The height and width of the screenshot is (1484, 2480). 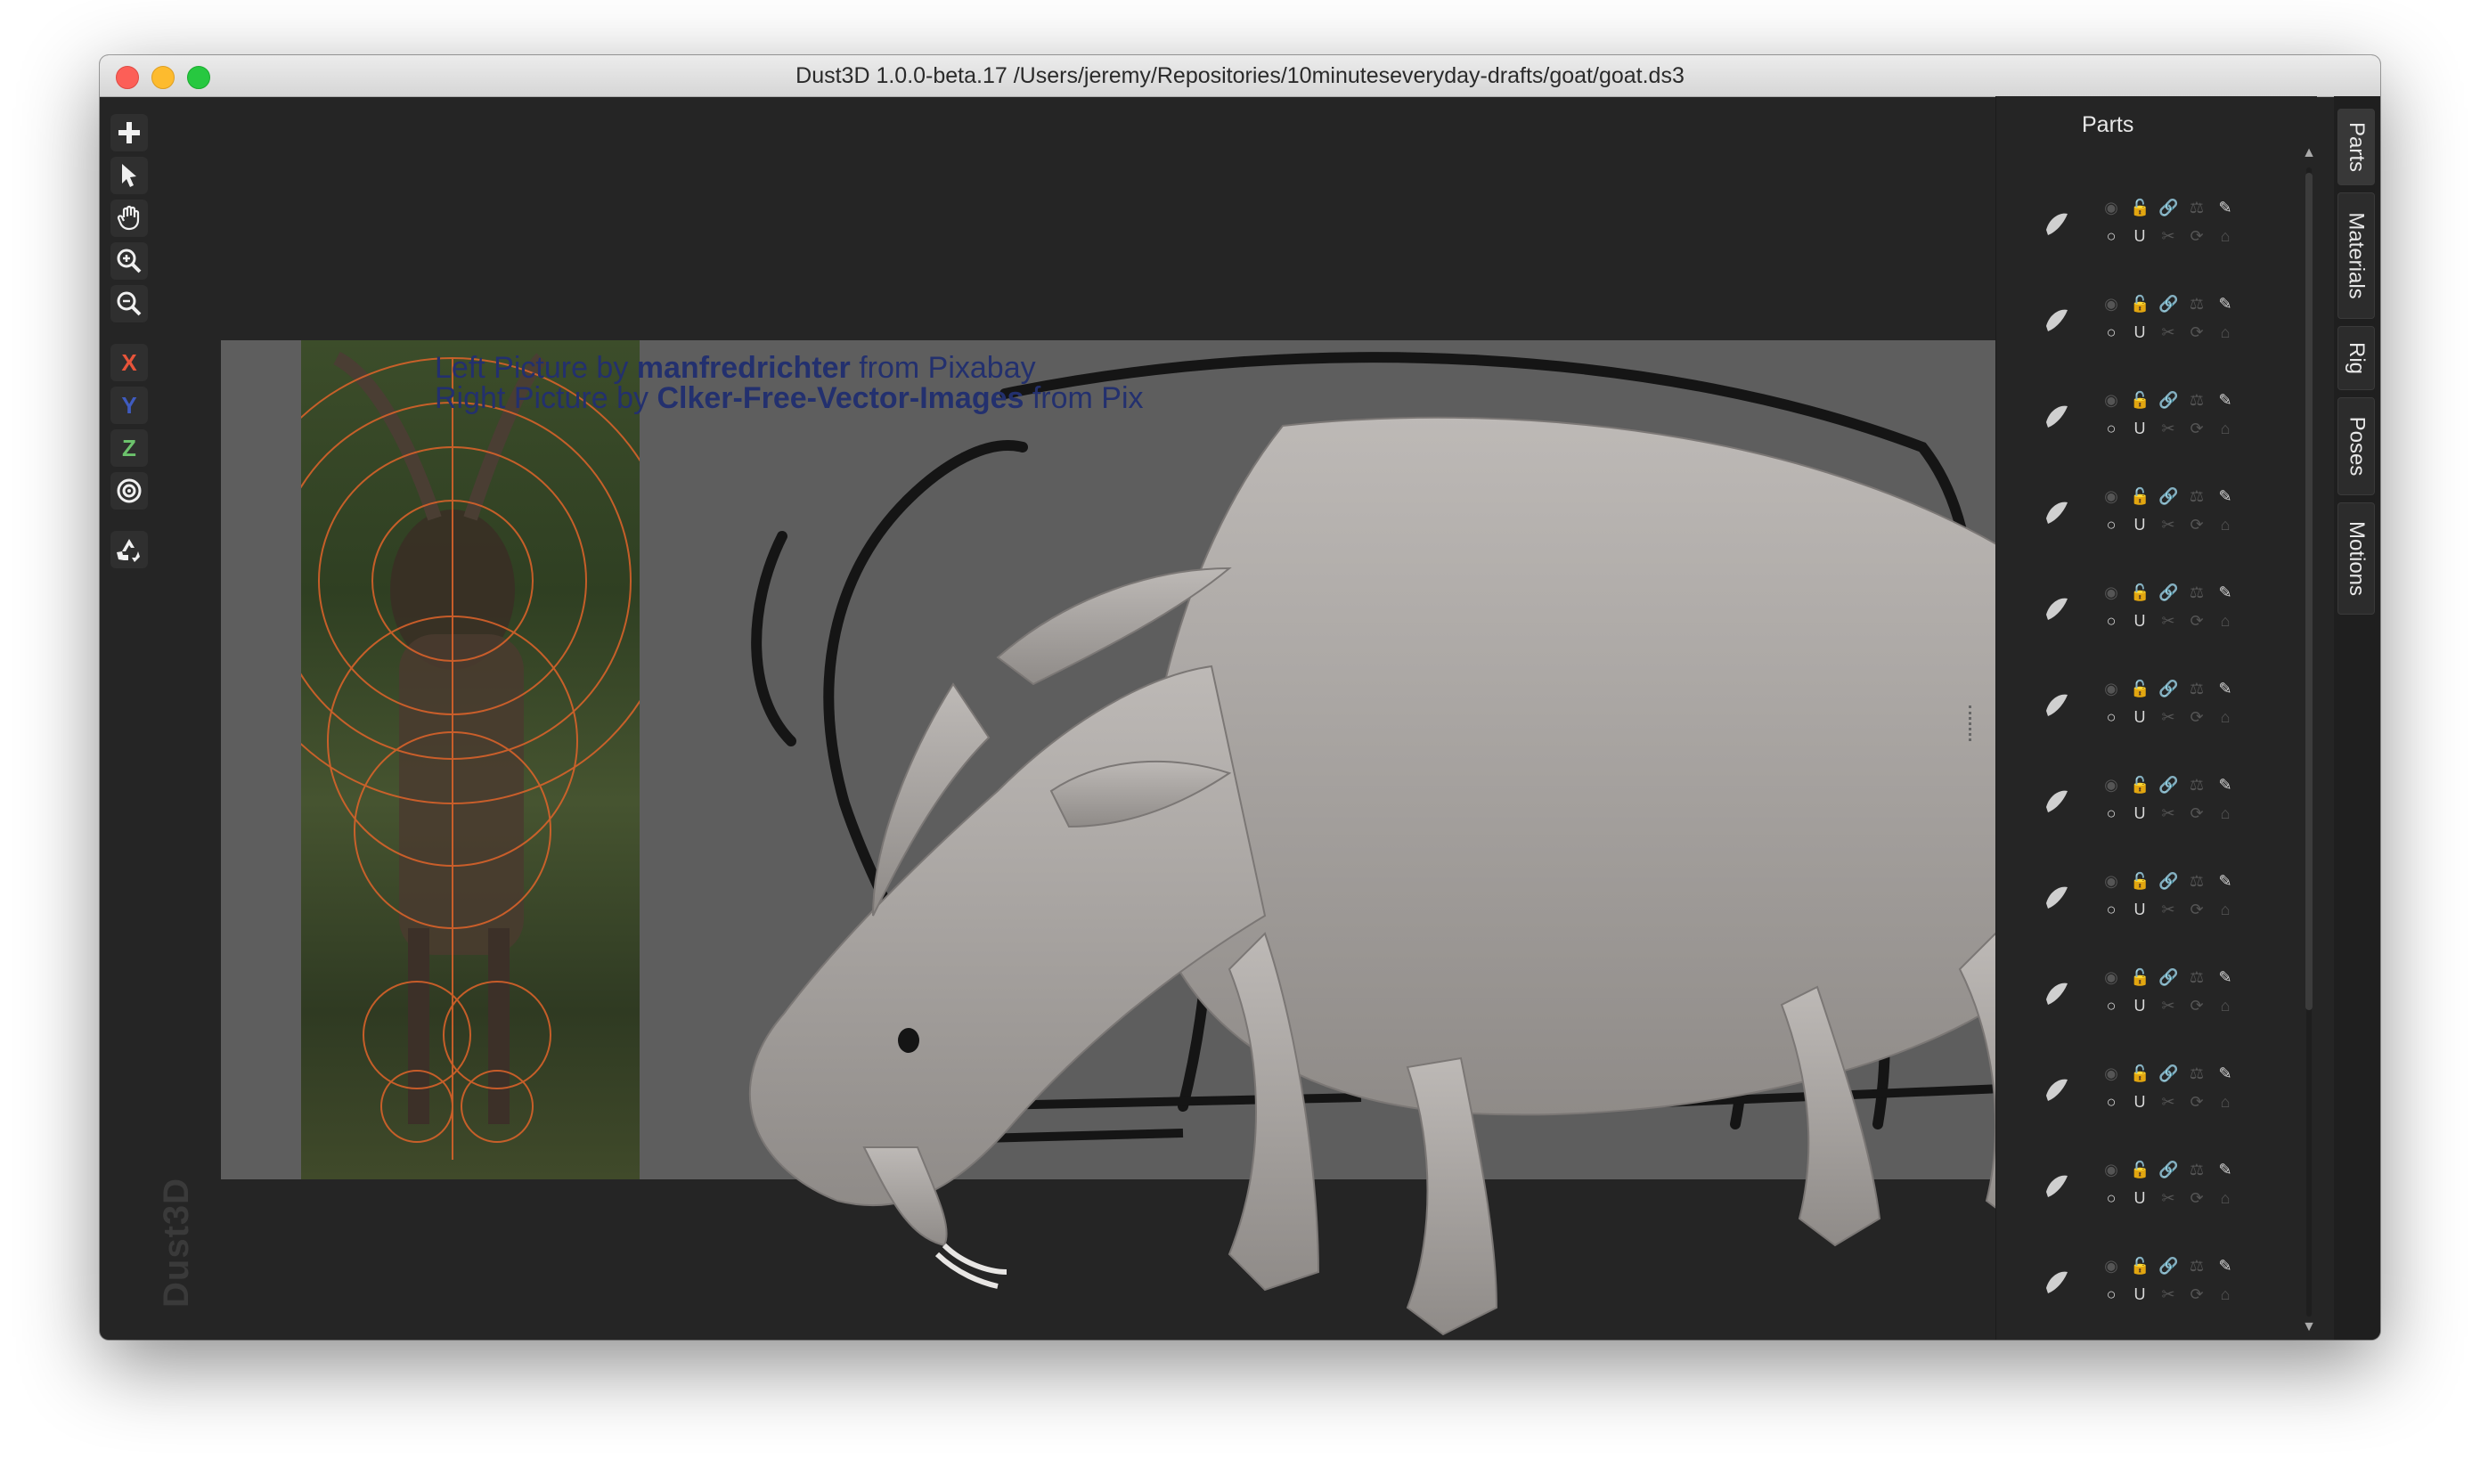 What do you see at coordinates (129, 549) in the screenshot?
I see `regenerate-button` at bounding box center [129, 549].